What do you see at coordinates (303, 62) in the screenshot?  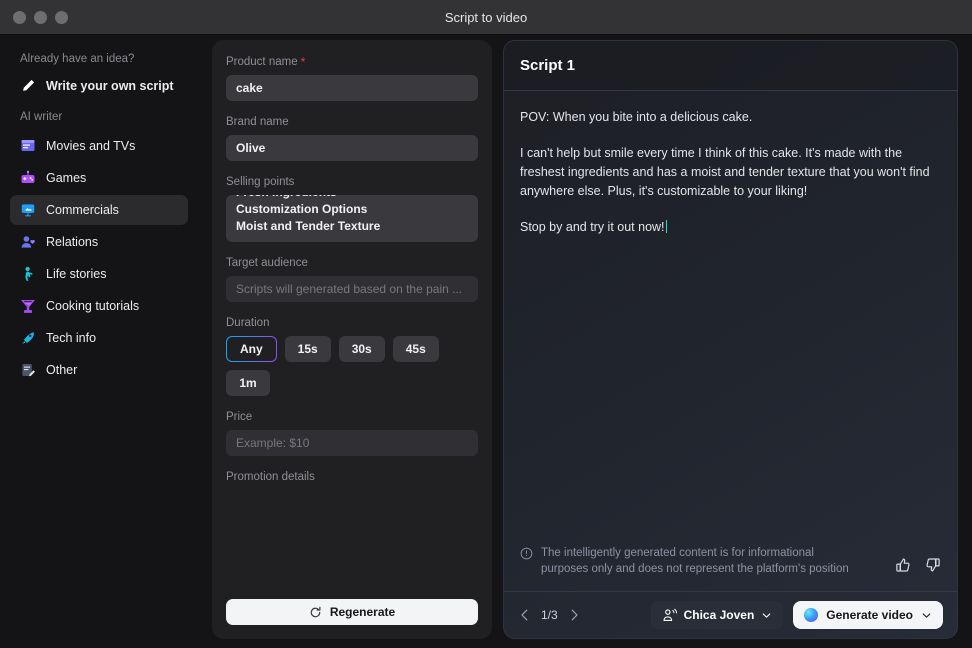 I see `required-marker: *` at bounding box center [303, 62].